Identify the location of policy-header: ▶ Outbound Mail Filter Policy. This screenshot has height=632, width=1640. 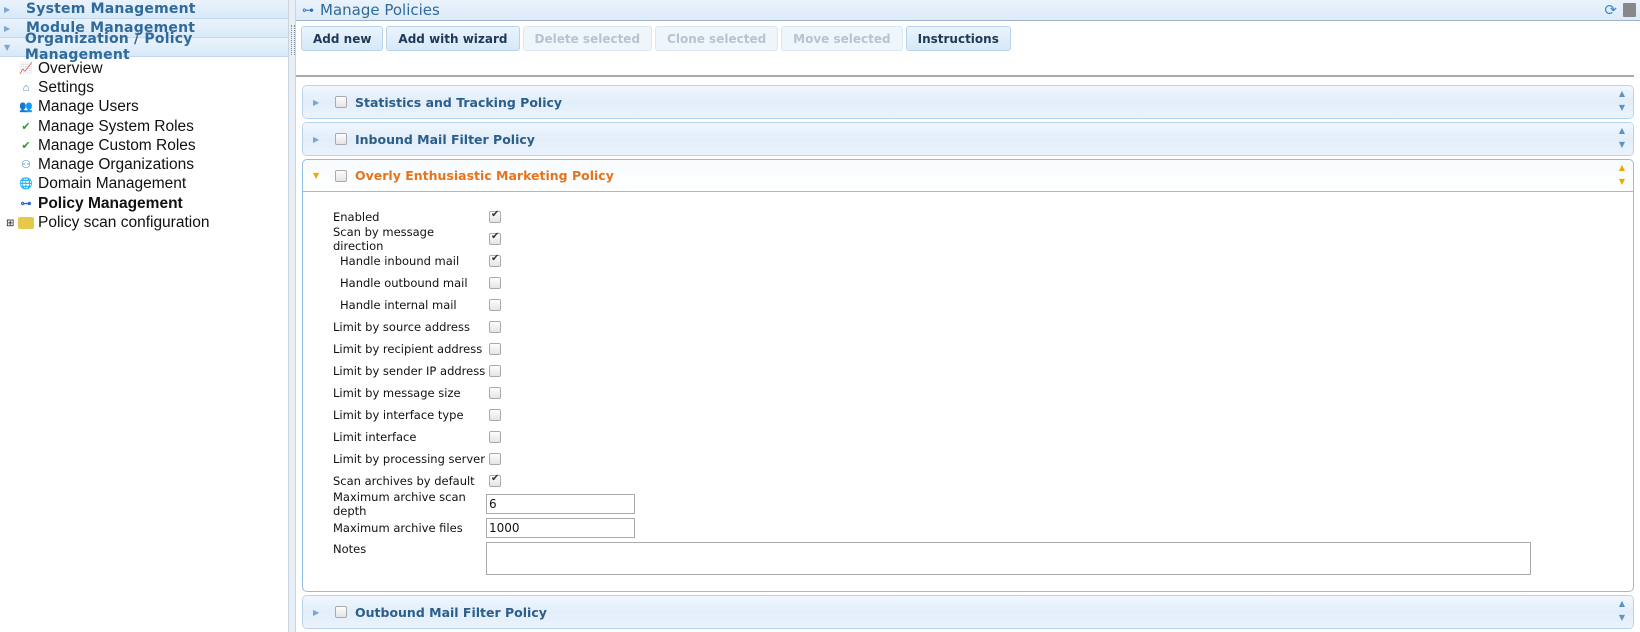
(968, 612).